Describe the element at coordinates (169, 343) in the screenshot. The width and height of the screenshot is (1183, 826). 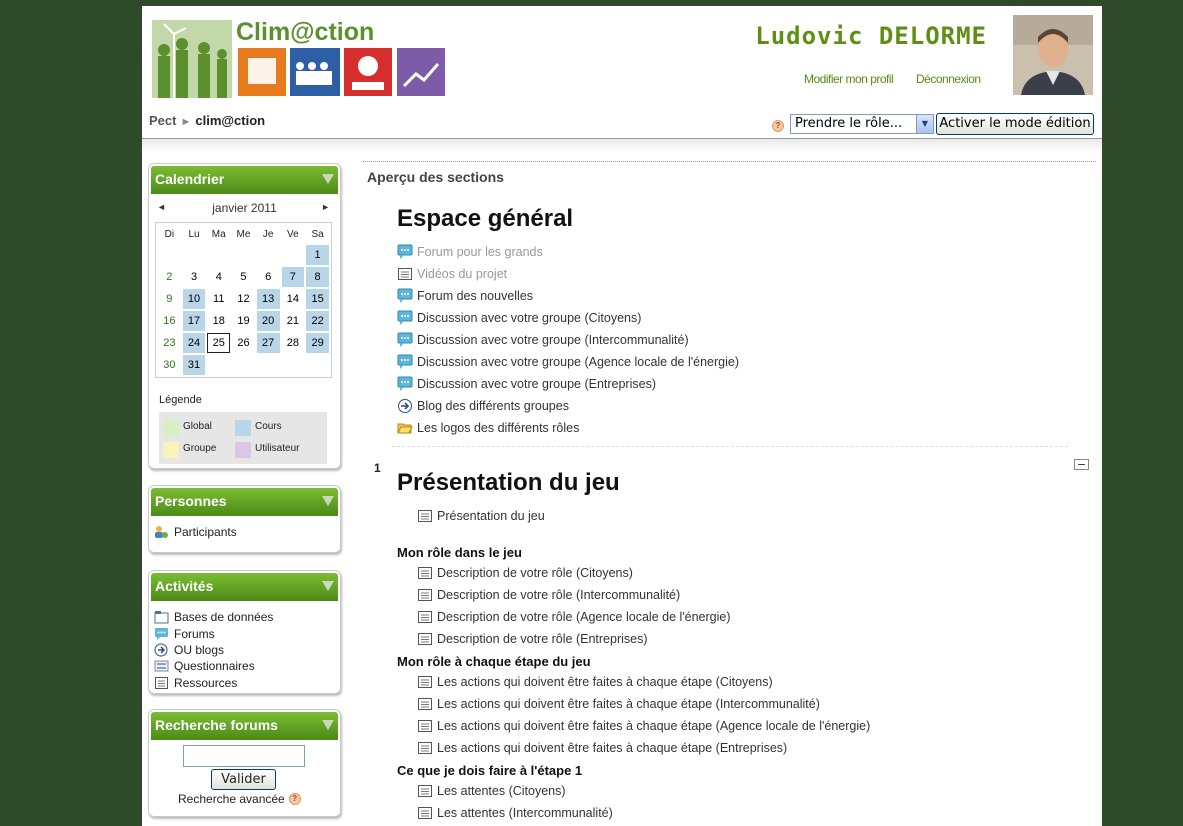
I see `calendar-day: 23` at that location.